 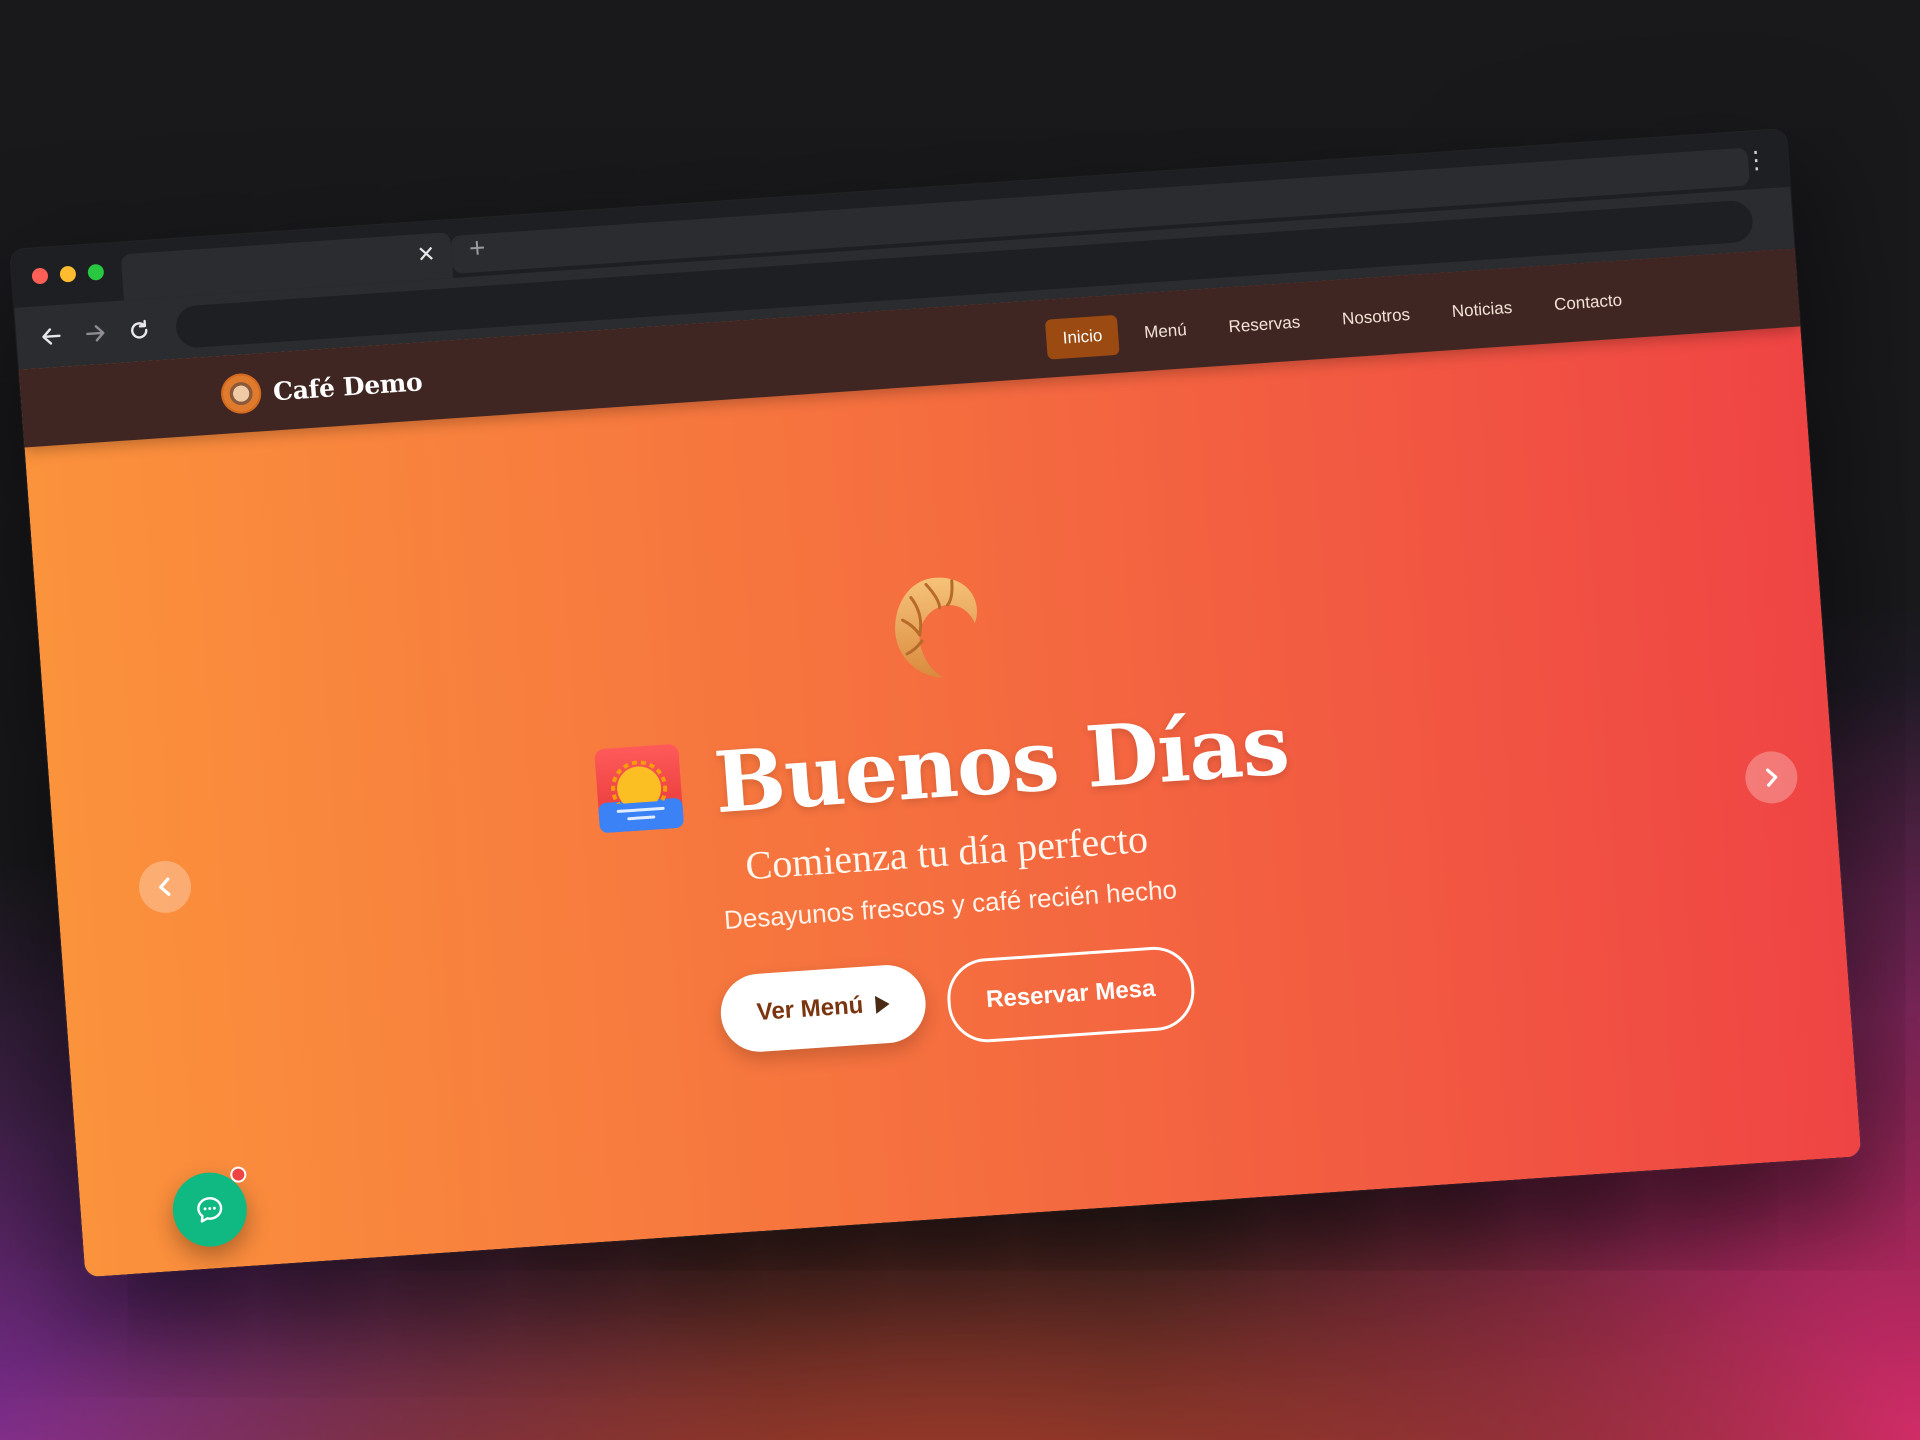 What do you see at coordinates (477, 248) in the screenshot?
I see `new-tab-icon: +` at bounding box center [477, 248].